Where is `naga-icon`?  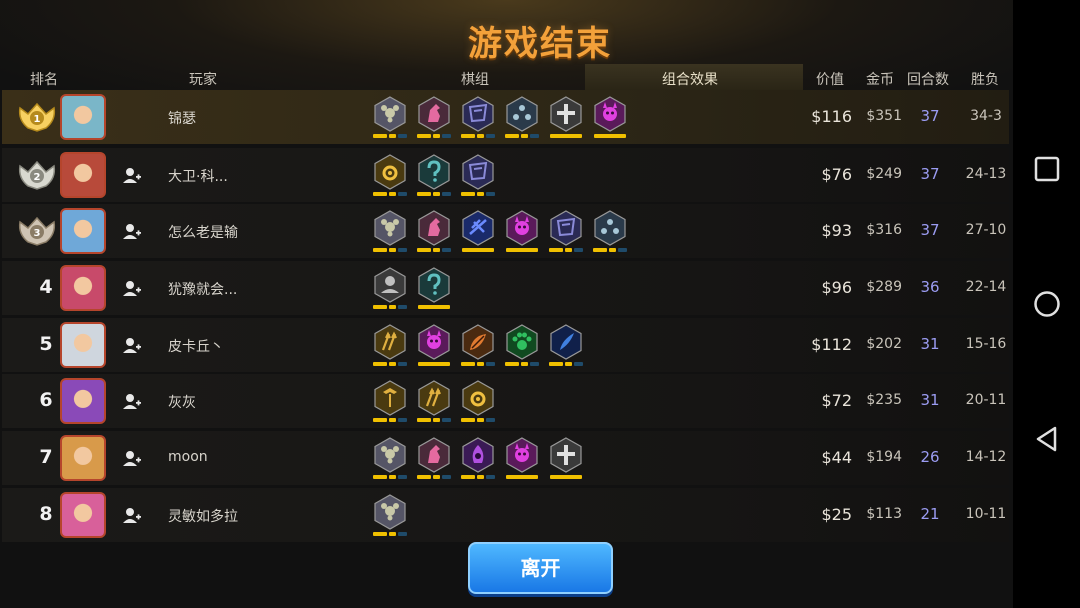
naga-icon is located at coordinates (566, 342).